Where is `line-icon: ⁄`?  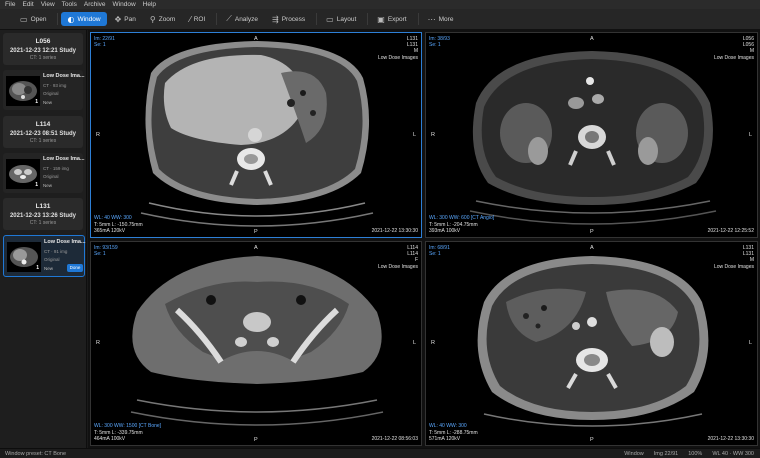
line-icon: ⁄ is located at coordinates (190, 19).